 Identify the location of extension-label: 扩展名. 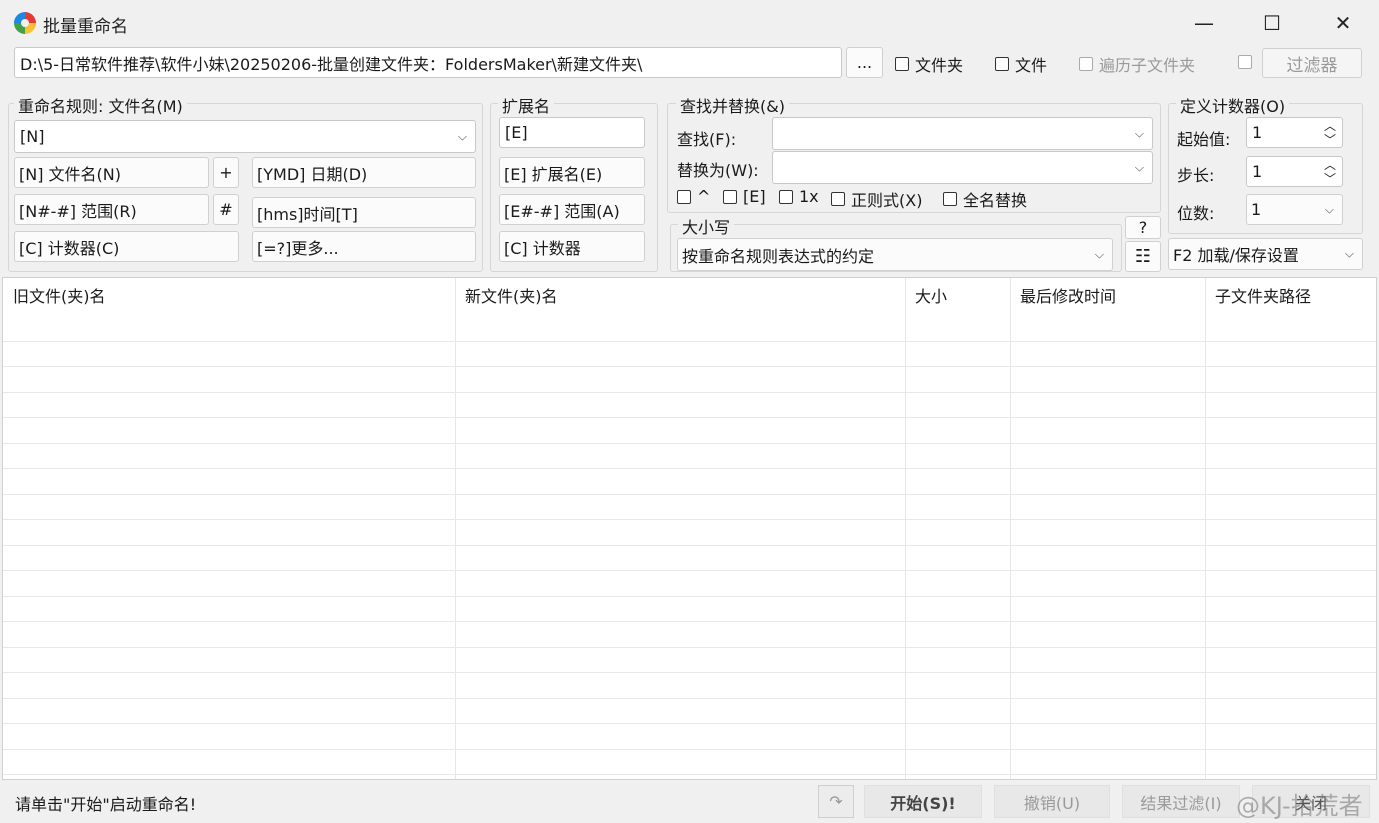
(526, 105).